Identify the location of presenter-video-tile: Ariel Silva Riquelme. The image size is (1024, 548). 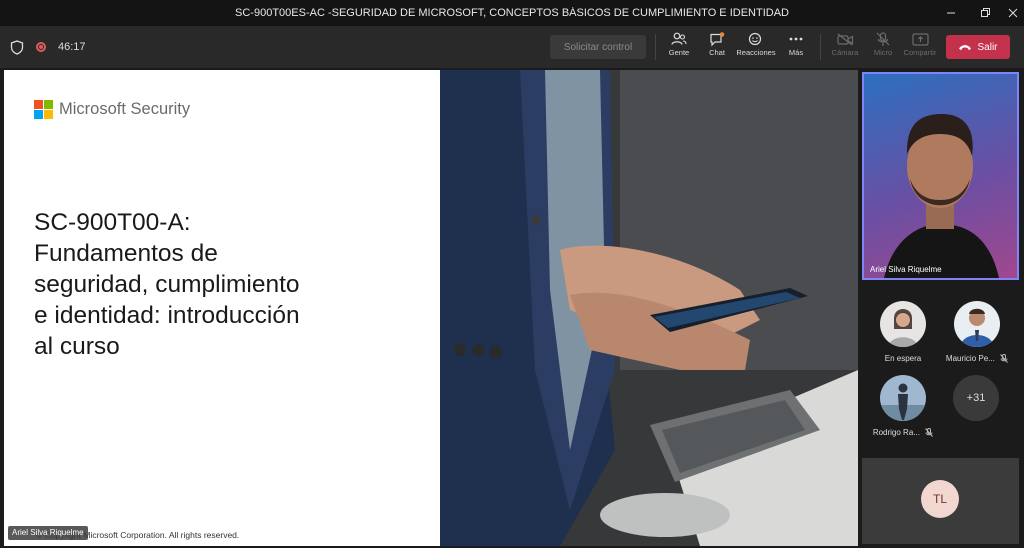
(940, 176).